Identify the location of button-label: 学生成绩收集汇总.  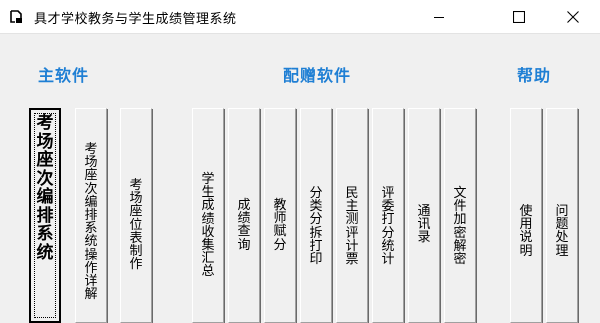
(208, 226).